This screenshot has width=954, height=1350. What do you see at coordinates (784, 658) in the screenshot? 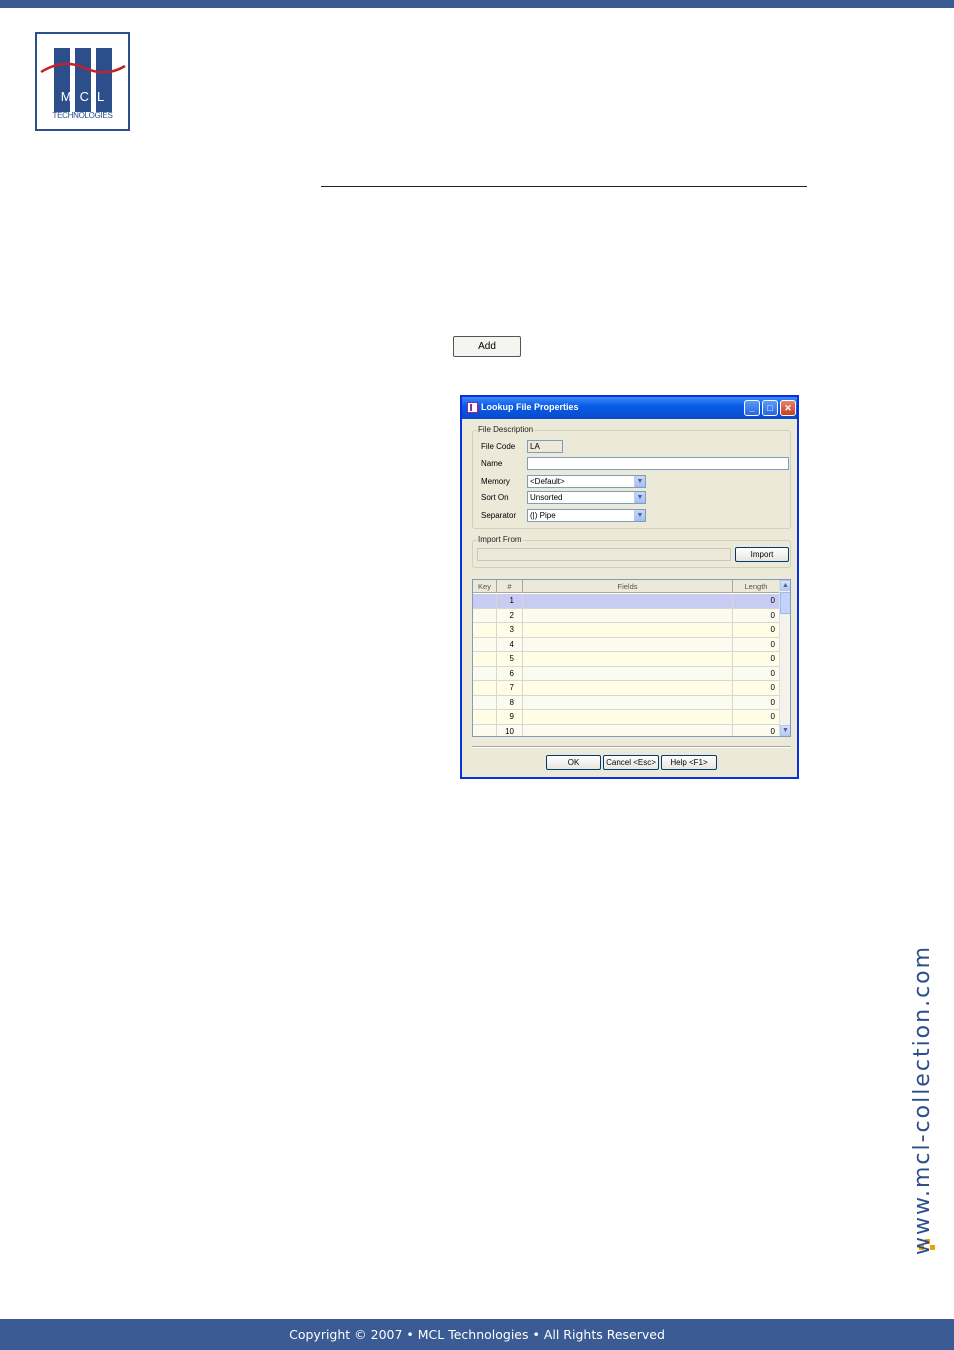
I see `vertical-scrollbar: ▲ ▼` at bounding box center [784, 658].